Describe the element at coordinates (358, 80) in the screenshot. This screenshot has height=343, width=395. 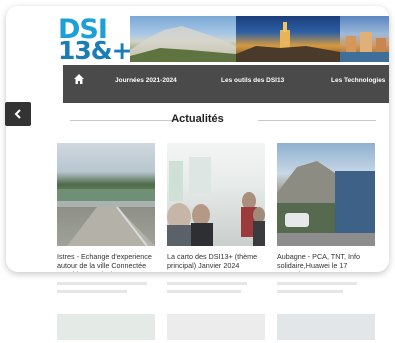
I see `nav-item-technologies: Les Technologies` at that location.